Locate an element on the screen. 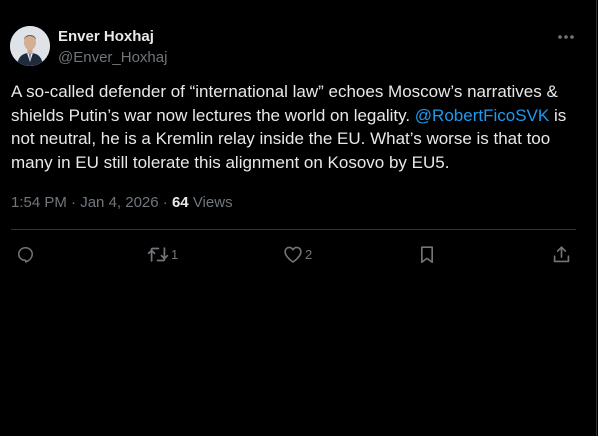 This screenshot has height=436, width=598. avatar-photo is located at coordinates (30, 46).